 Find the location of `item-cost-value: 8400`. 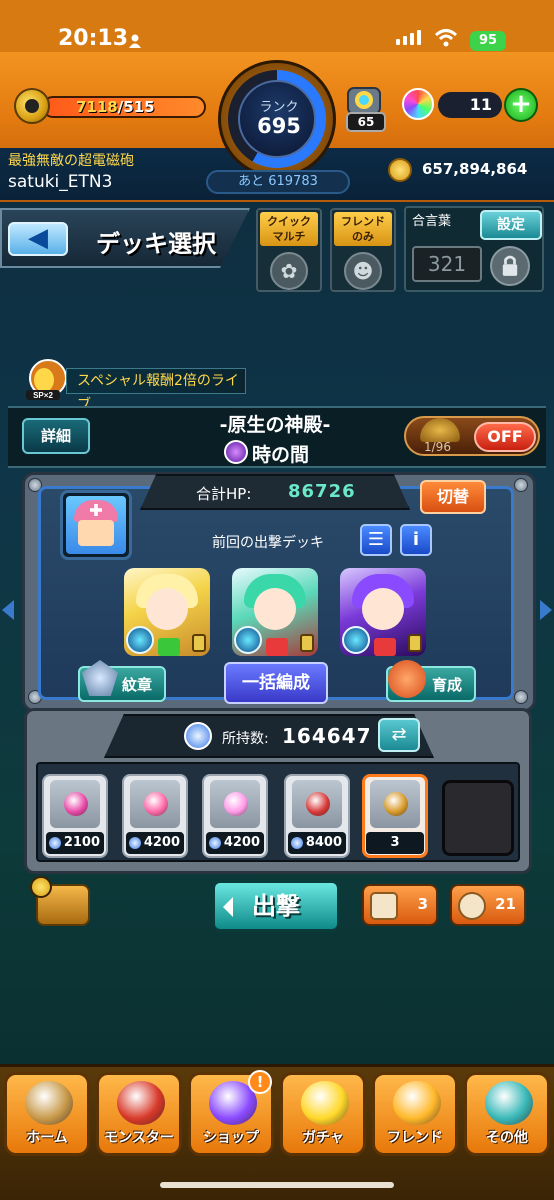

item-cost-value: 8400 is located at coordinates (323, 842).